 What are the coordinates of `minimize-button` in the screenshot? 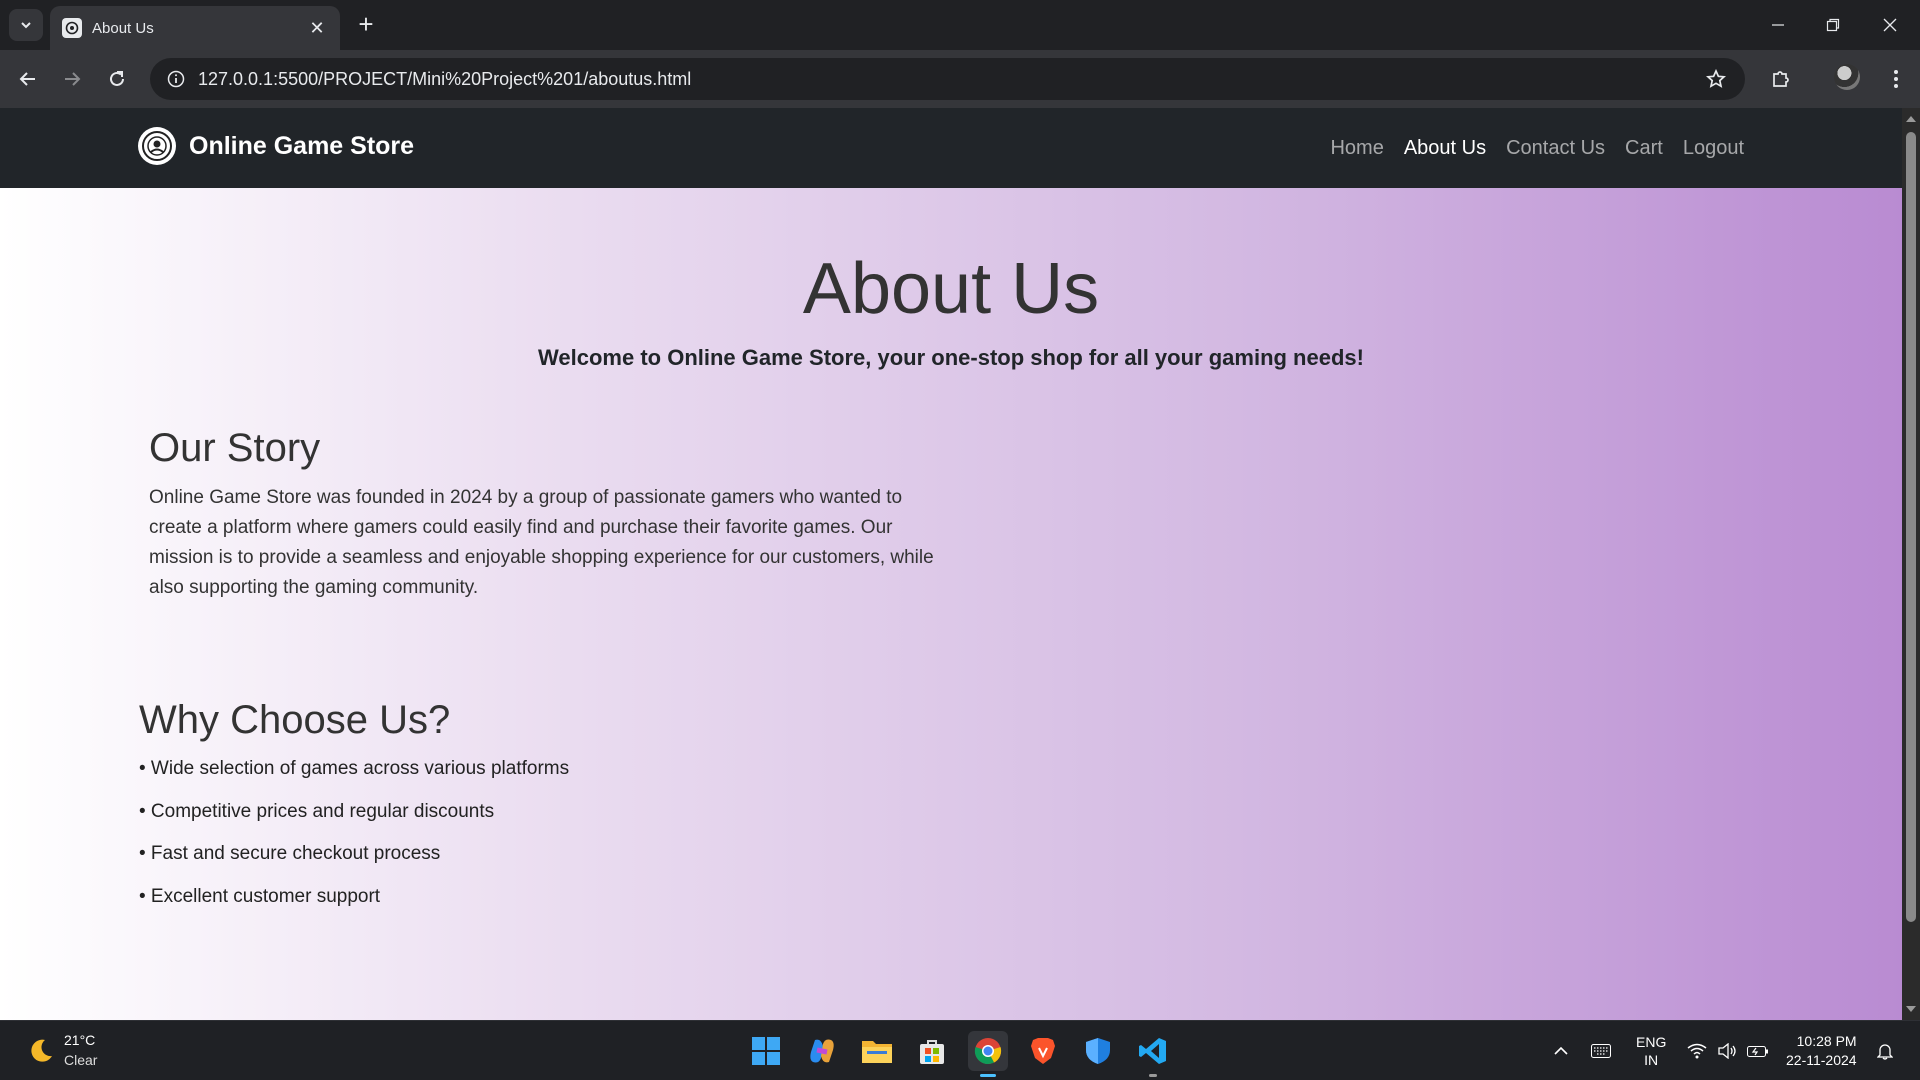 It's located at (1778, 25).